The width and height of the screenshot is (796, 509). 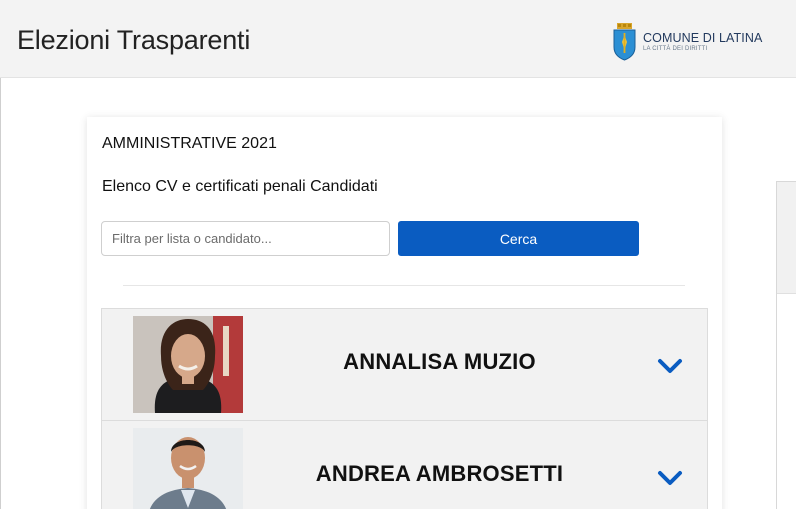 What do you see at coordinates (404, 285) in the screenshot?
I see `divider` at bounding box center [404, 285].